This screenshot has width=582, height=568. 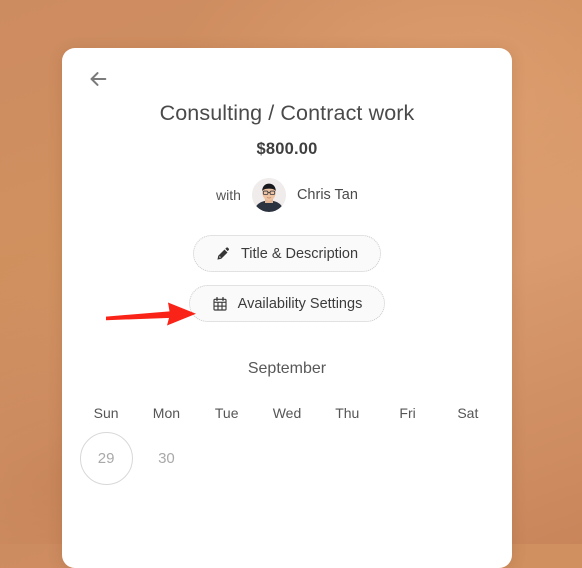 What do you see at coordinates (287, 149) in the screenshot?
I see `price-label: $800.00` at bounding box center [287, 149].